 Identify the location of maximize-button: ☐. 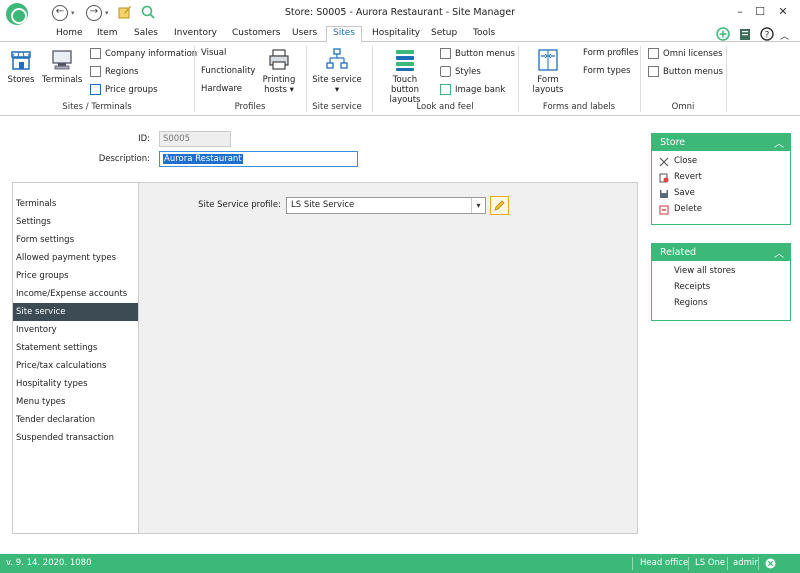
(760, 12).